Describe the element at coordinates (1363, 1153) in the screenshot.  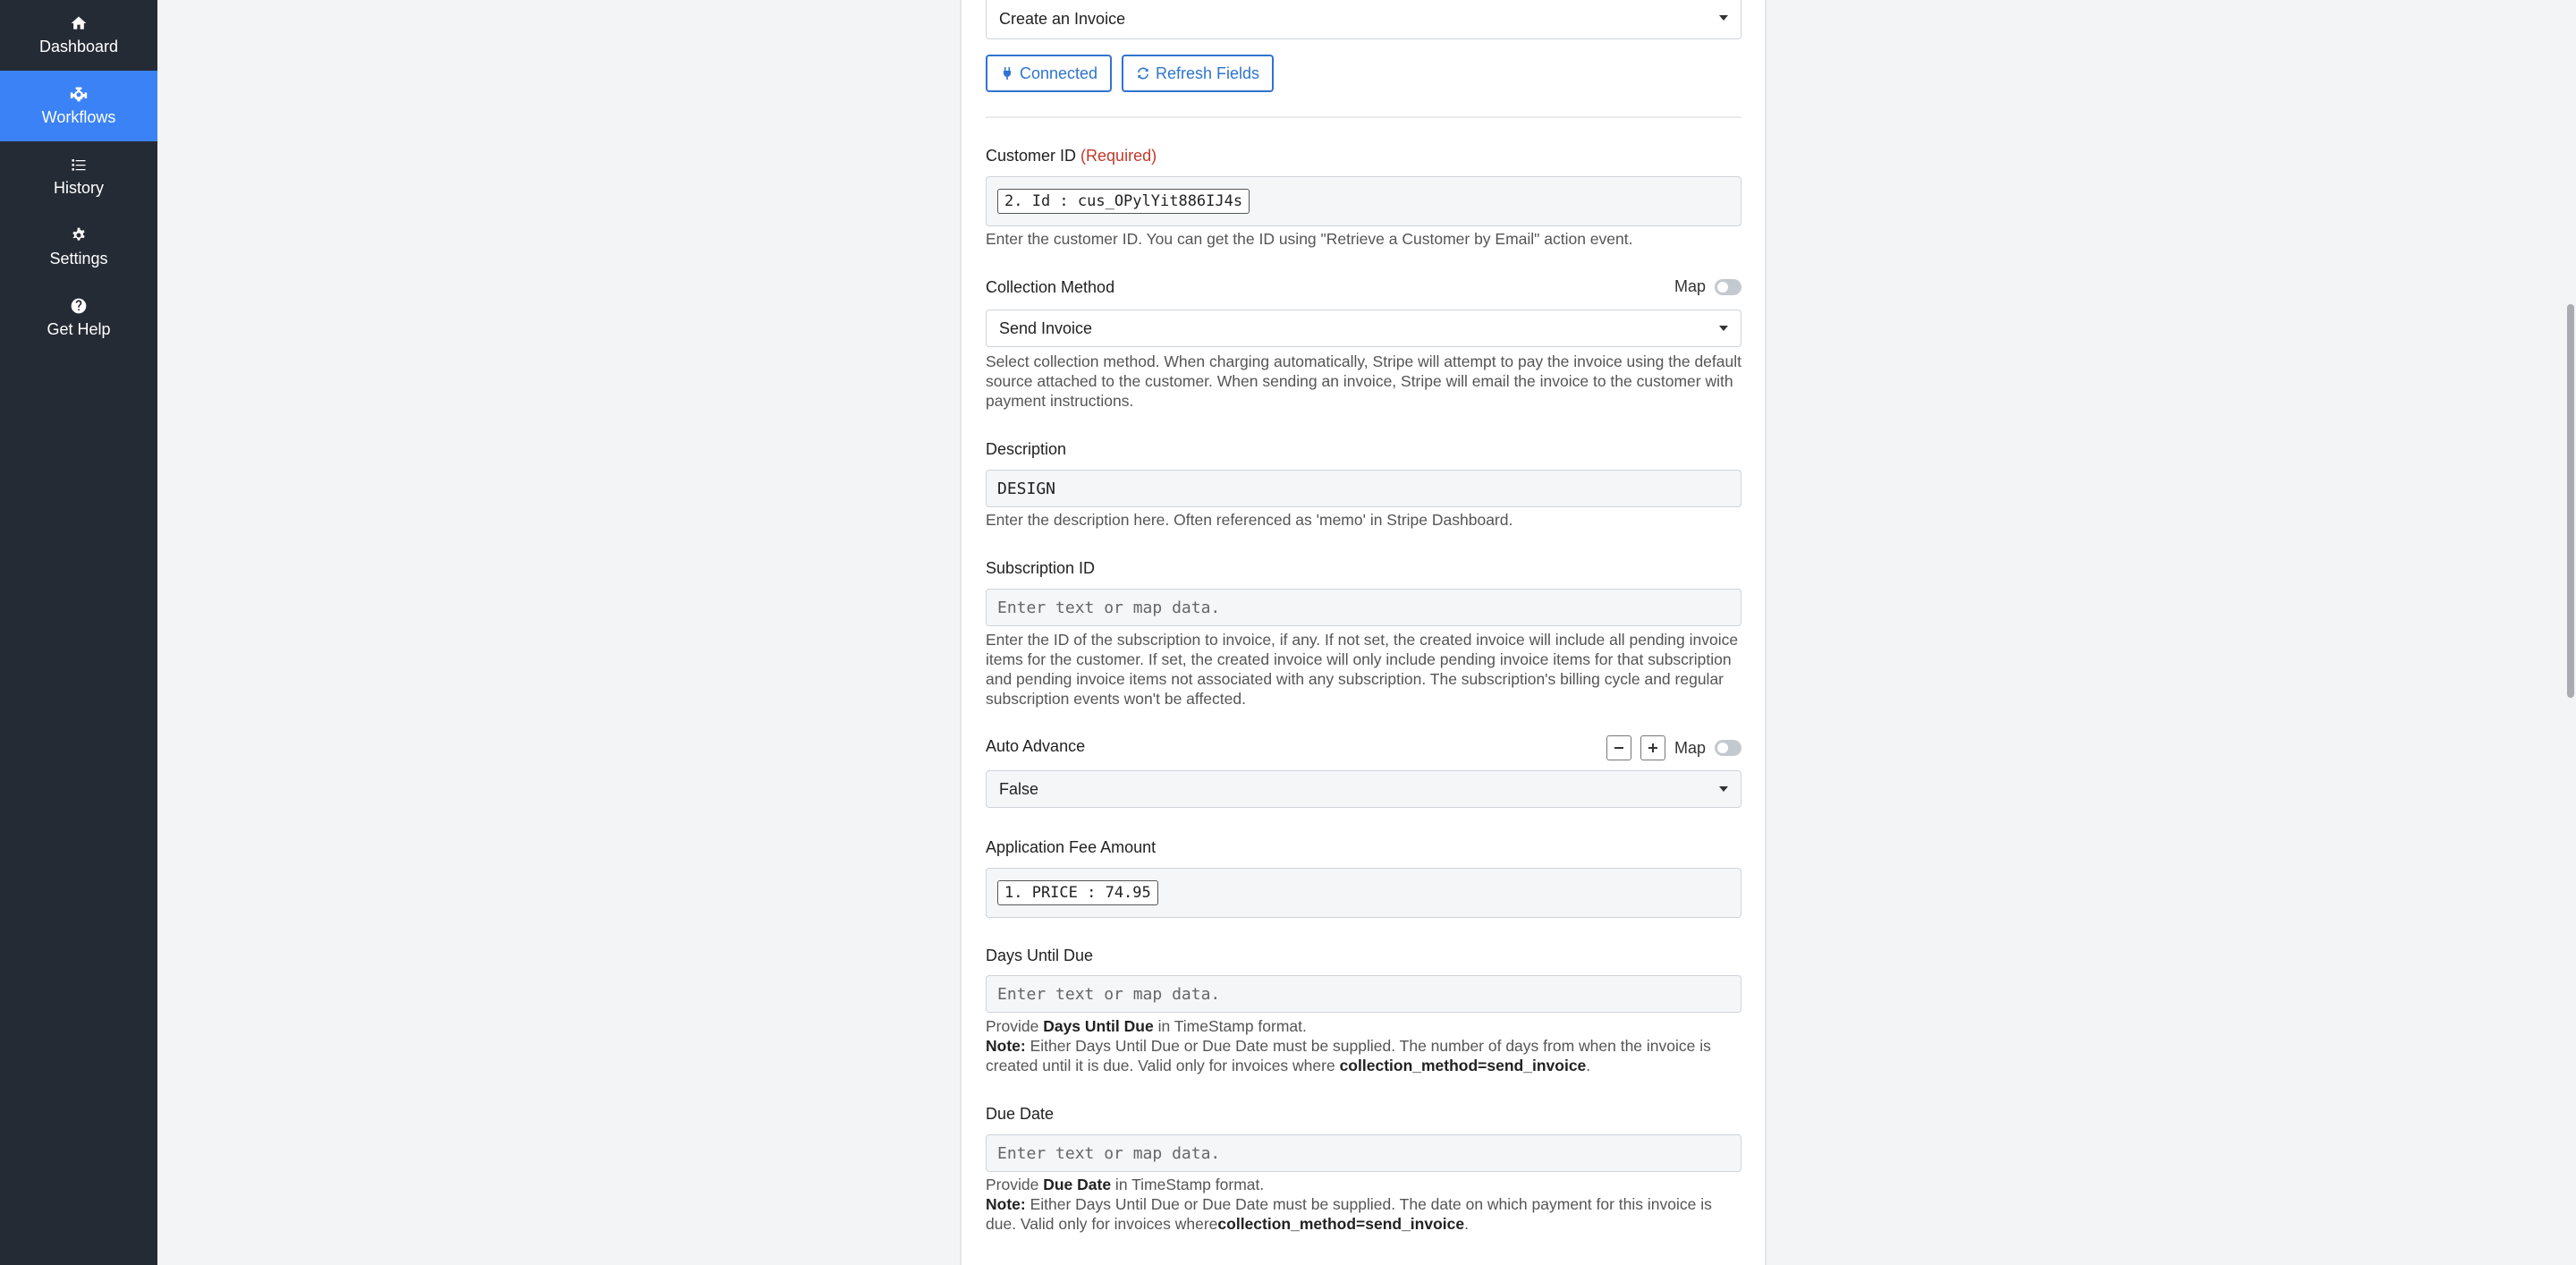
I see `due-date-input: Enter text or map data.` at that location.